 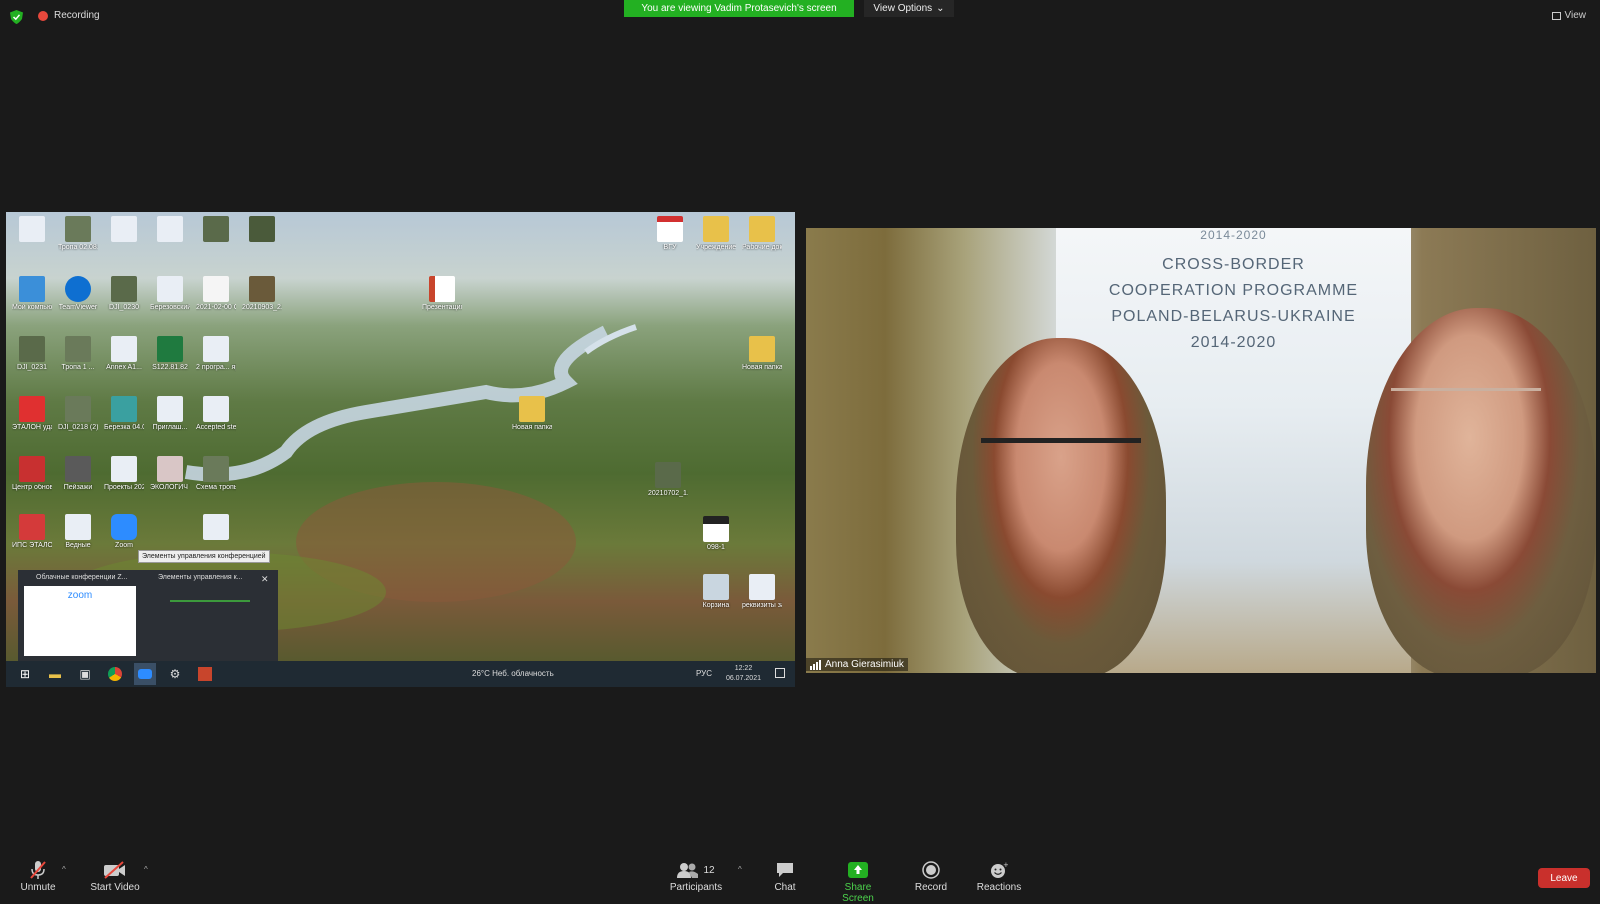 I want to click on desktop-icon: Новая папка (2), so click(x=762, y=354).